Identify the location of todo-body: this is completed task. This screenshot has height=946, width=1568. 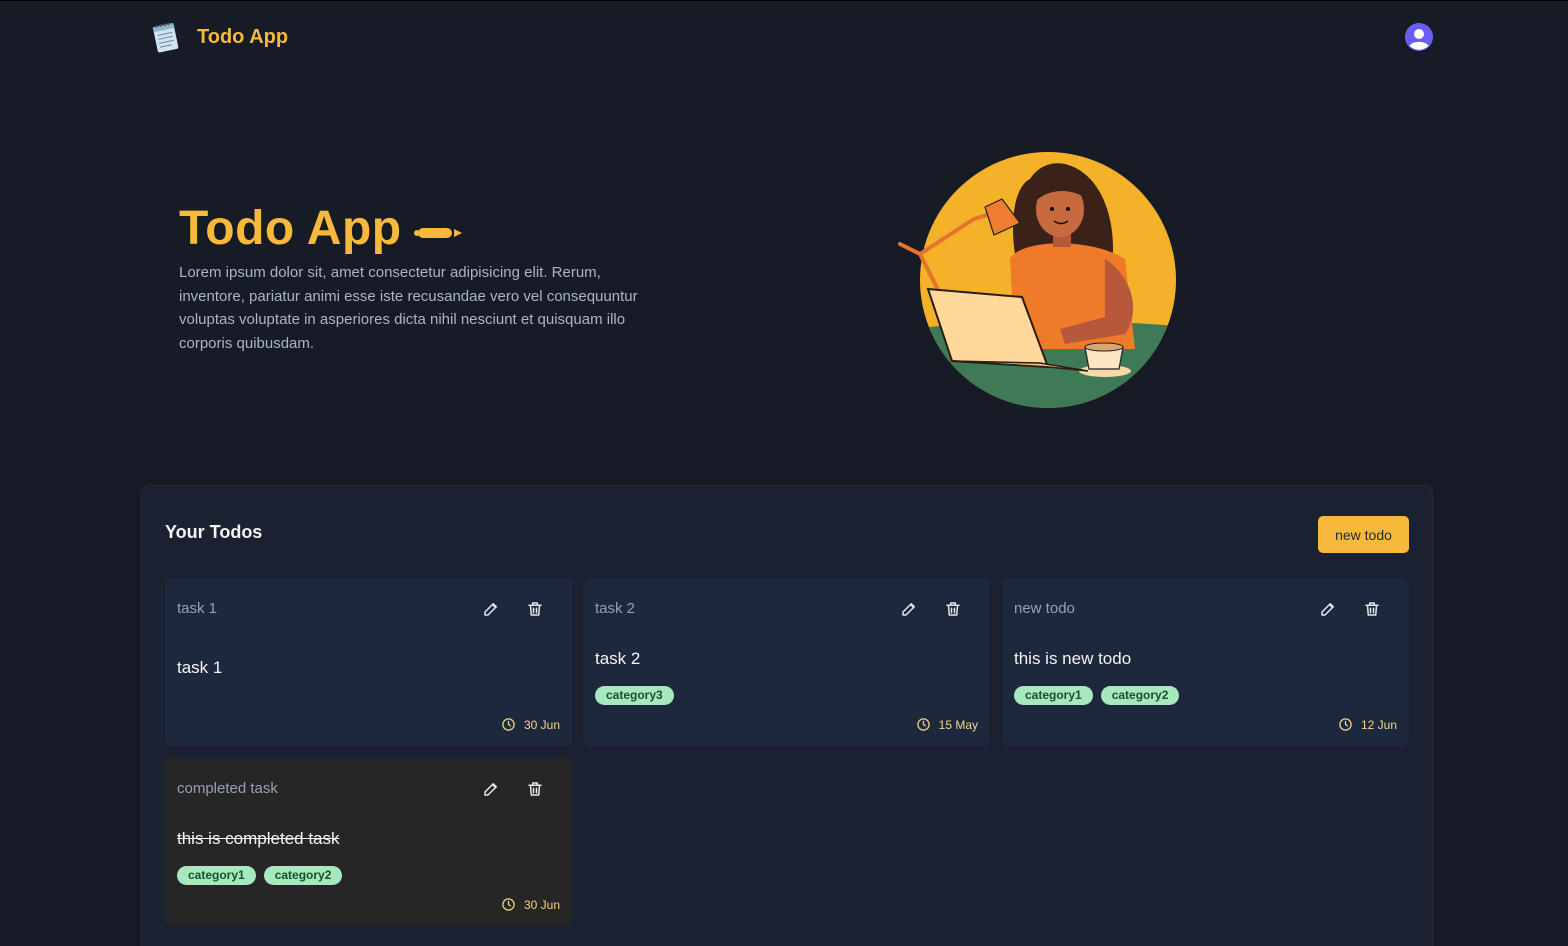
(258, 838).